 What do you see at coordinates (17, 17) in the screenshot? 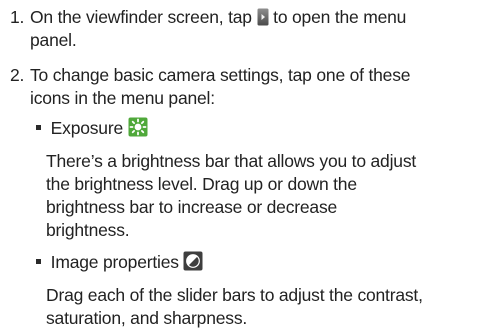
I see `step-1-number: 1.` at bounding box center [17, 17].